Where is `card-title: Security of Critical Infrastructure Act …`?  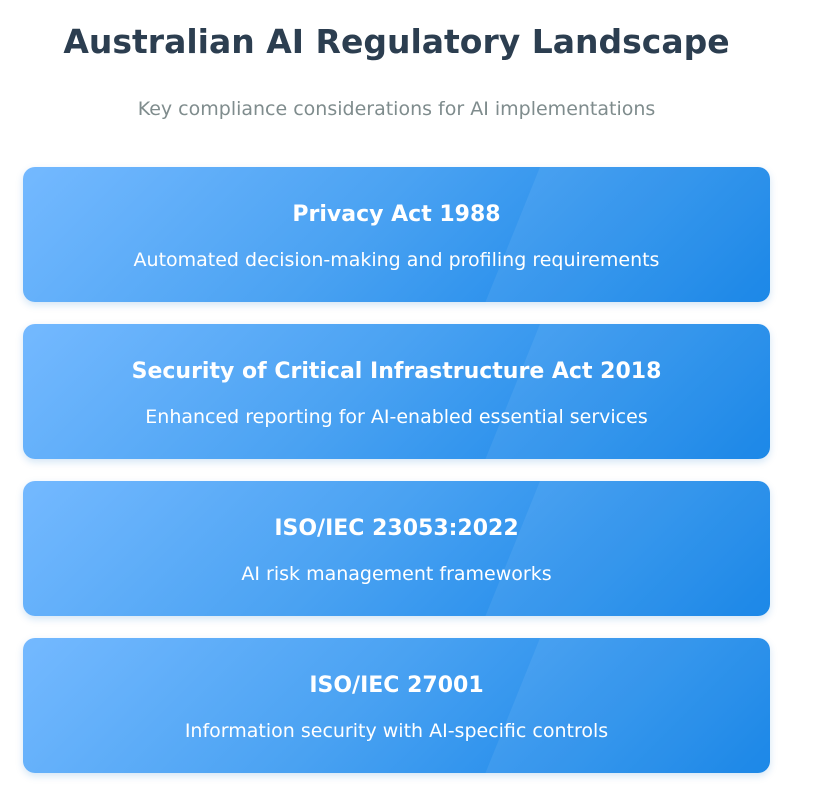 card-title: Security of Critical Infrastructure Act … is located at coordinates (396, 371).